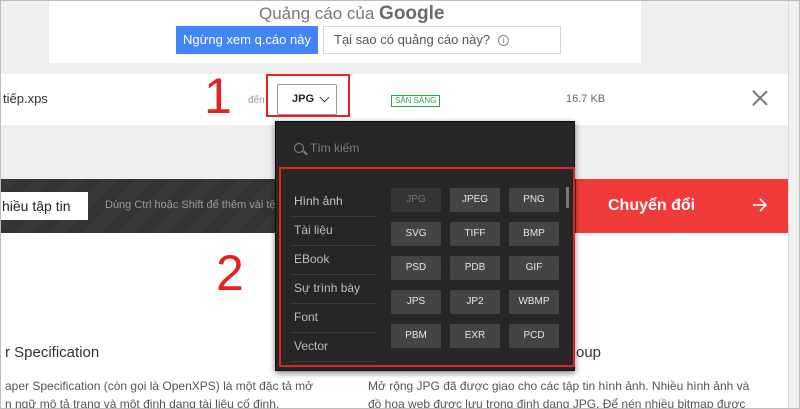 The image size is (800, 409). Describe the element at coordinates (760, 205) in the screenshot. I see `arrow-right-icon` at that location.